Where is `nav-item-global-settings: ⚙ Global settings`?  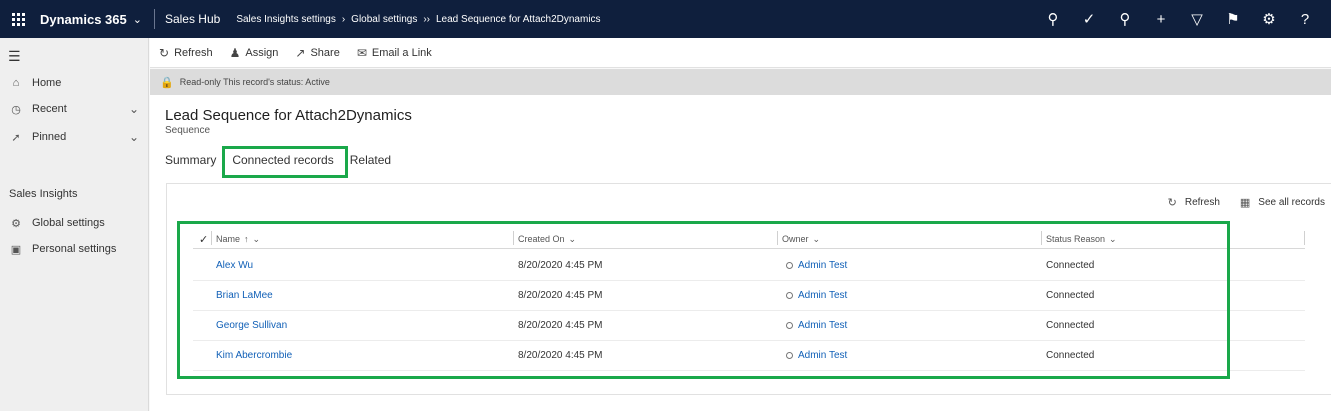
nav-item-global-settings: ⚙ Global settings is located at coordinates (74, 223).